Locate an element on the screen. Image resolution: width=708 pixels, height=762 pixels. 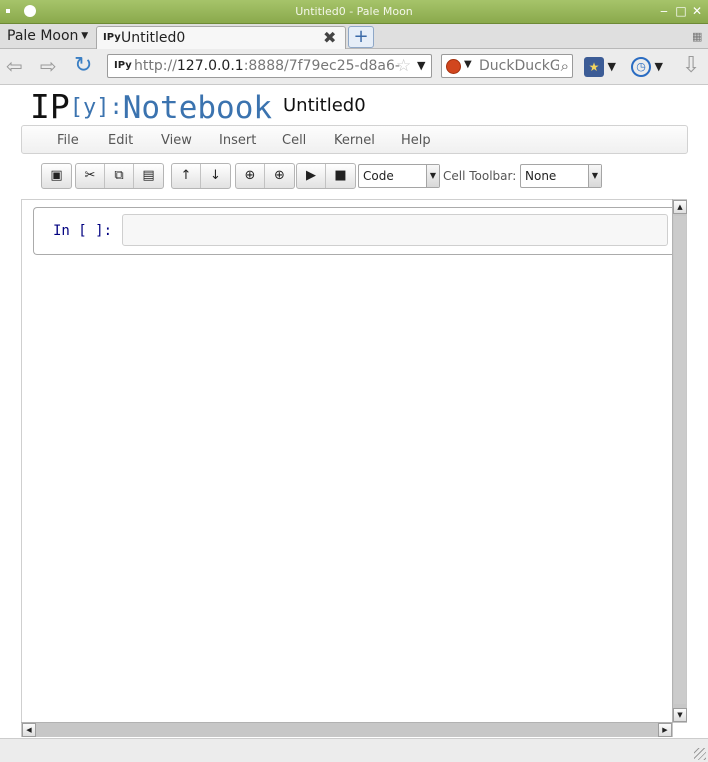
insert-above-icon: ⊕ is located at coordinates (250, 176).